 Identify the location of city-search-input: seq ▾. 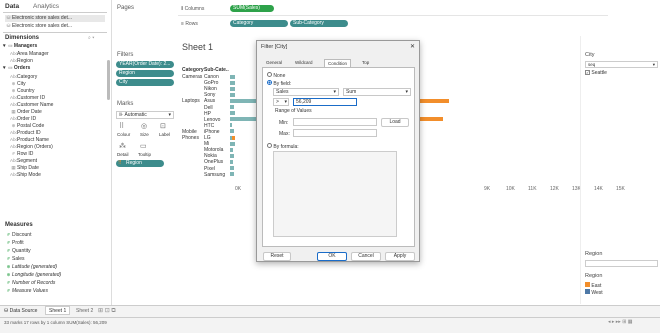
(621, 64).